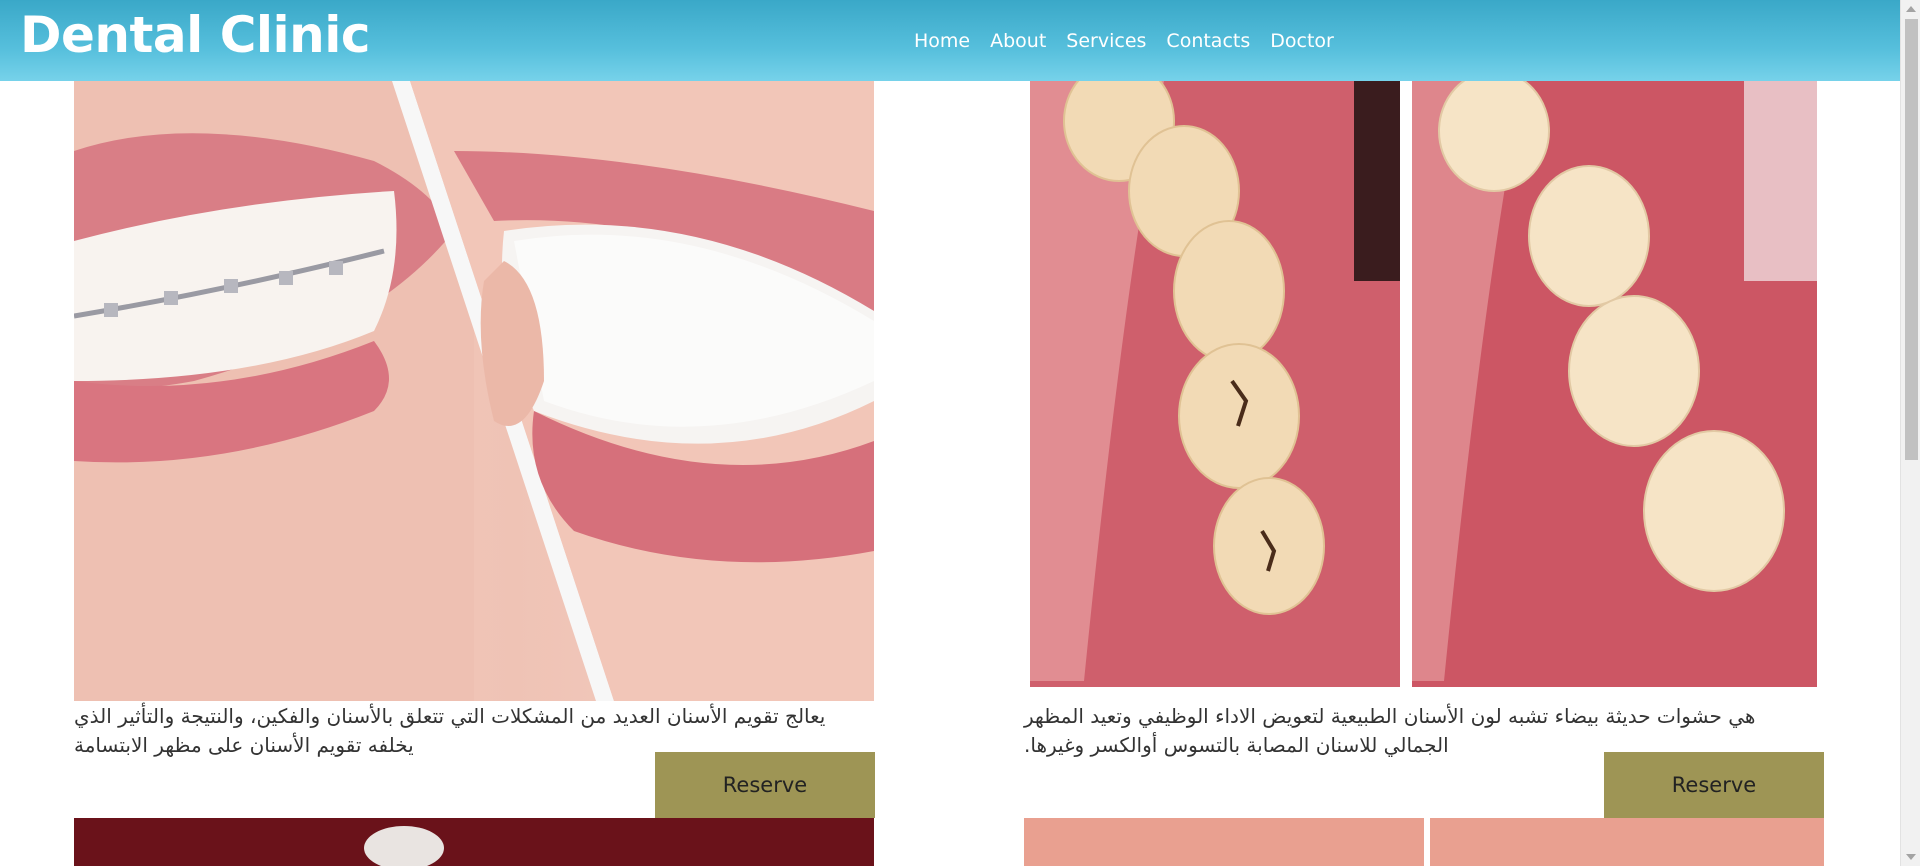  I want to click on scroll-thumb, so click(1911, 239).